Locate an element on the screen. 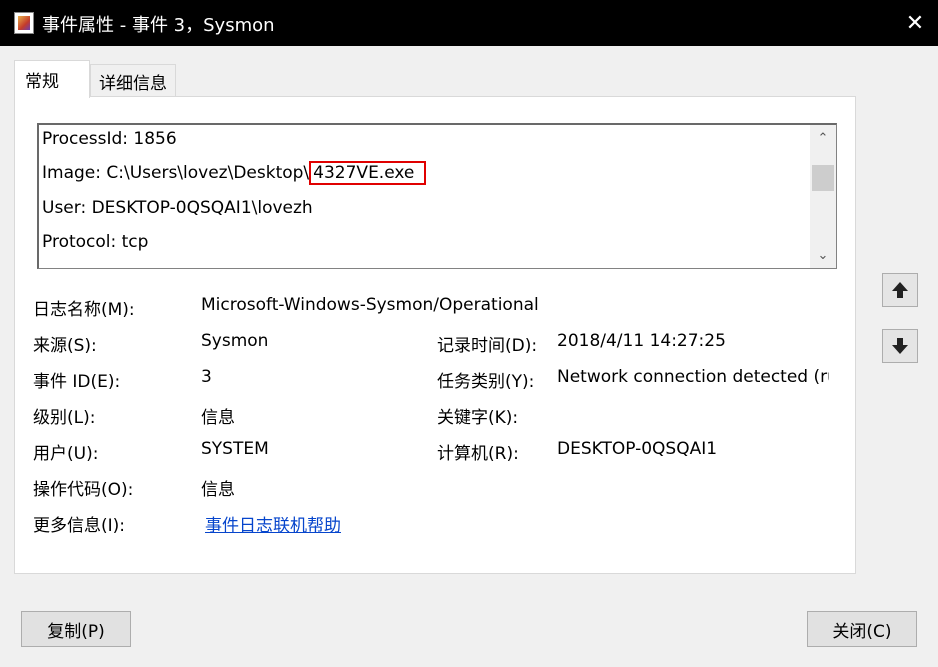 The width and height of the screenshot is (938, 667). scroll-up-icon: ⌃ is located at coordinates (823, 138).